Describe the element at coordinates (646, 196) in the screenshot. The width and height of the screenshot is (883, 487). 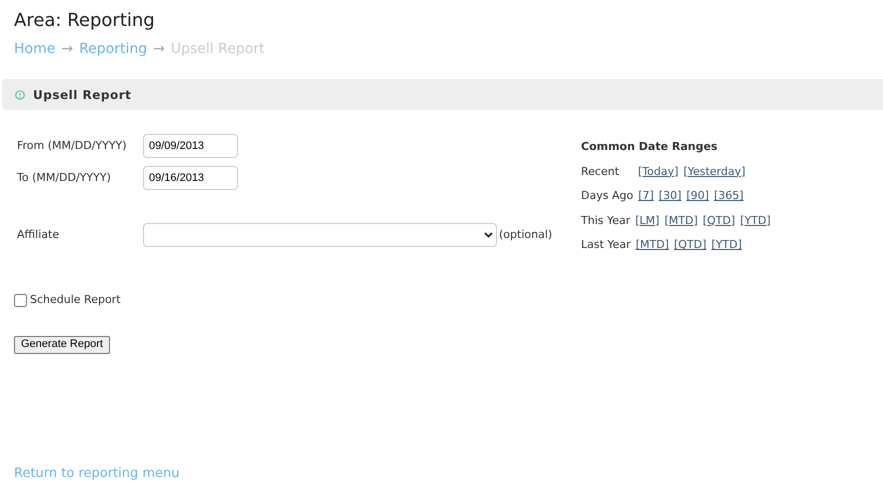
I see `range-link: [7]` at that location.